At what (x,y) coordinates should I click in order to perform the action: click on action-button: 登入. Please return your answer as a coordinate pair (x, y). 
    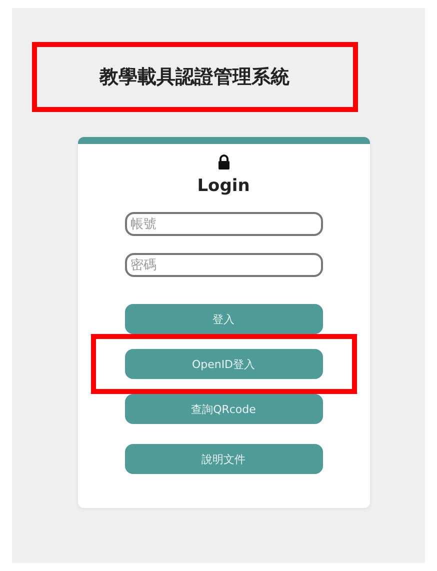
    Looking at the image, I should click on (223, 319).